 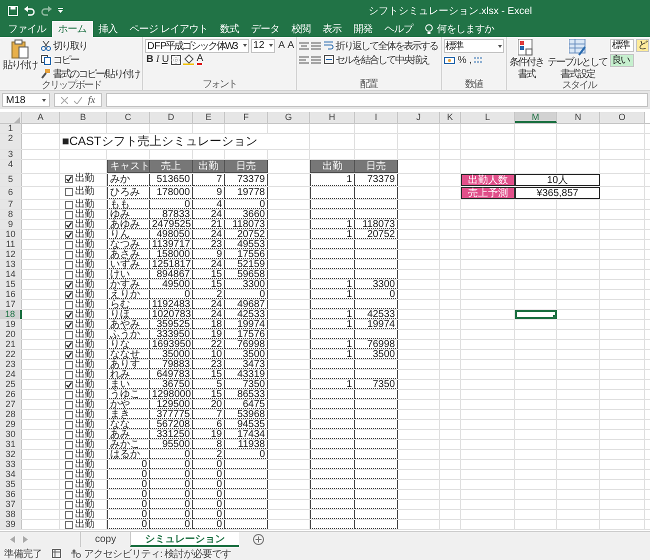 What do you see at coordinates (90, 45) in the screenshot?
I see `ribbon-button: 切り取り` at bounding box center [90, 45].